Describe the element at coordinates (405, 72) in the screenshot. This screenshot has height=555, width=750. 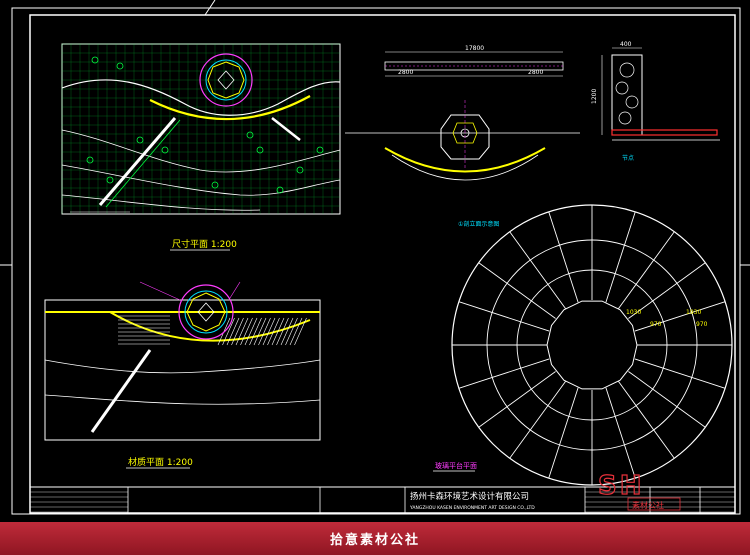
I see `dimension-left: 2800` at that location.